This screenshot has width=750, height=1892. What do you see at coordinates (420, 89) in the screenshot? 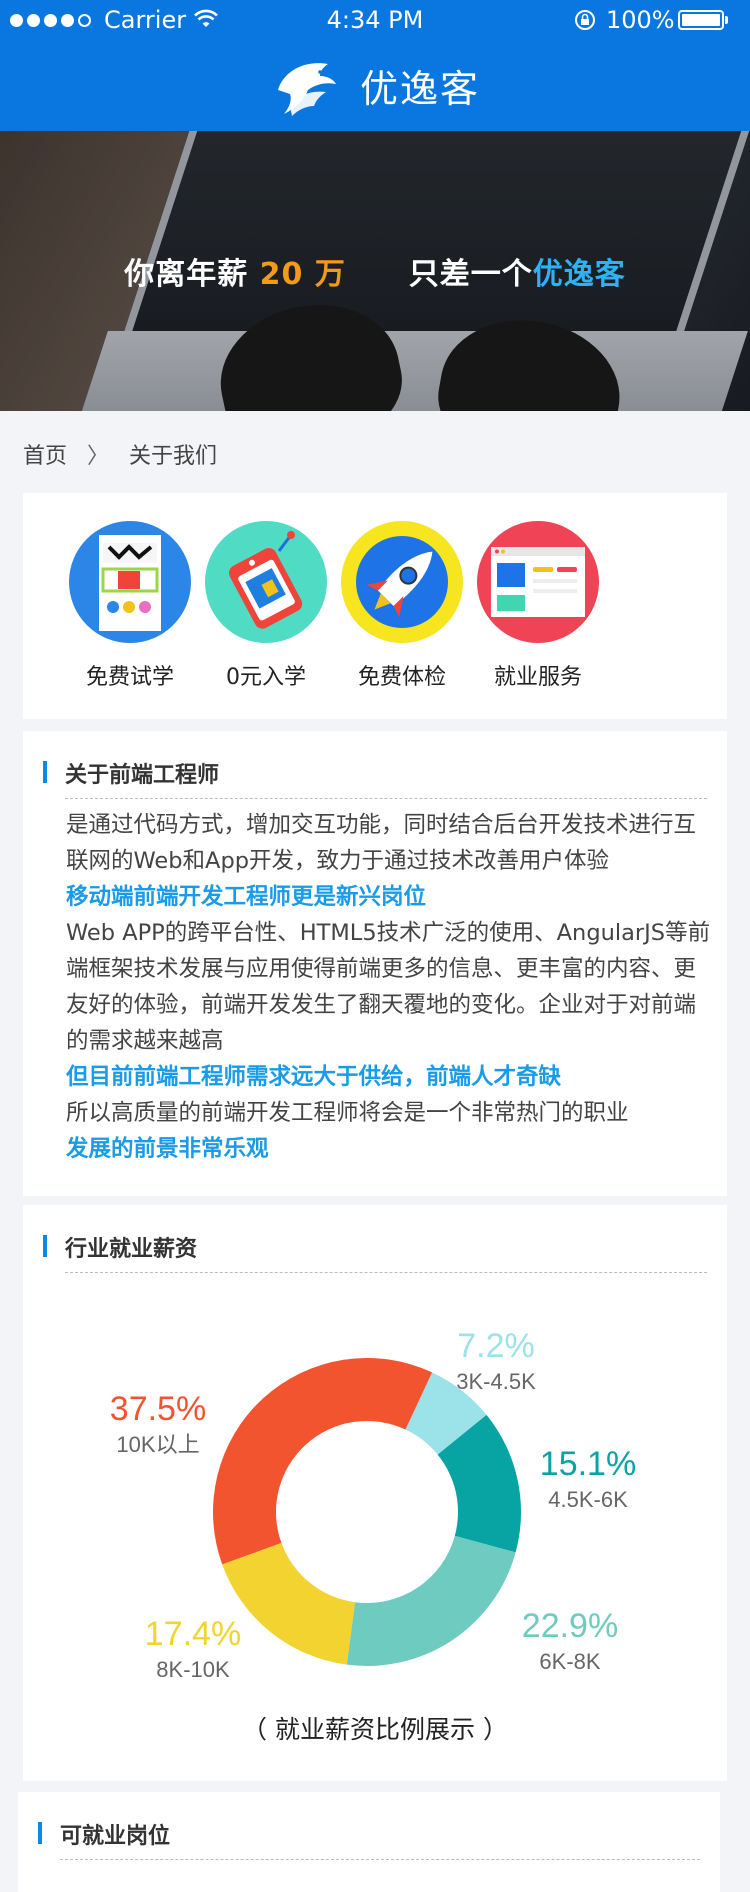
I see `brand-title: 优逸客` at bounding box center [420, 89].